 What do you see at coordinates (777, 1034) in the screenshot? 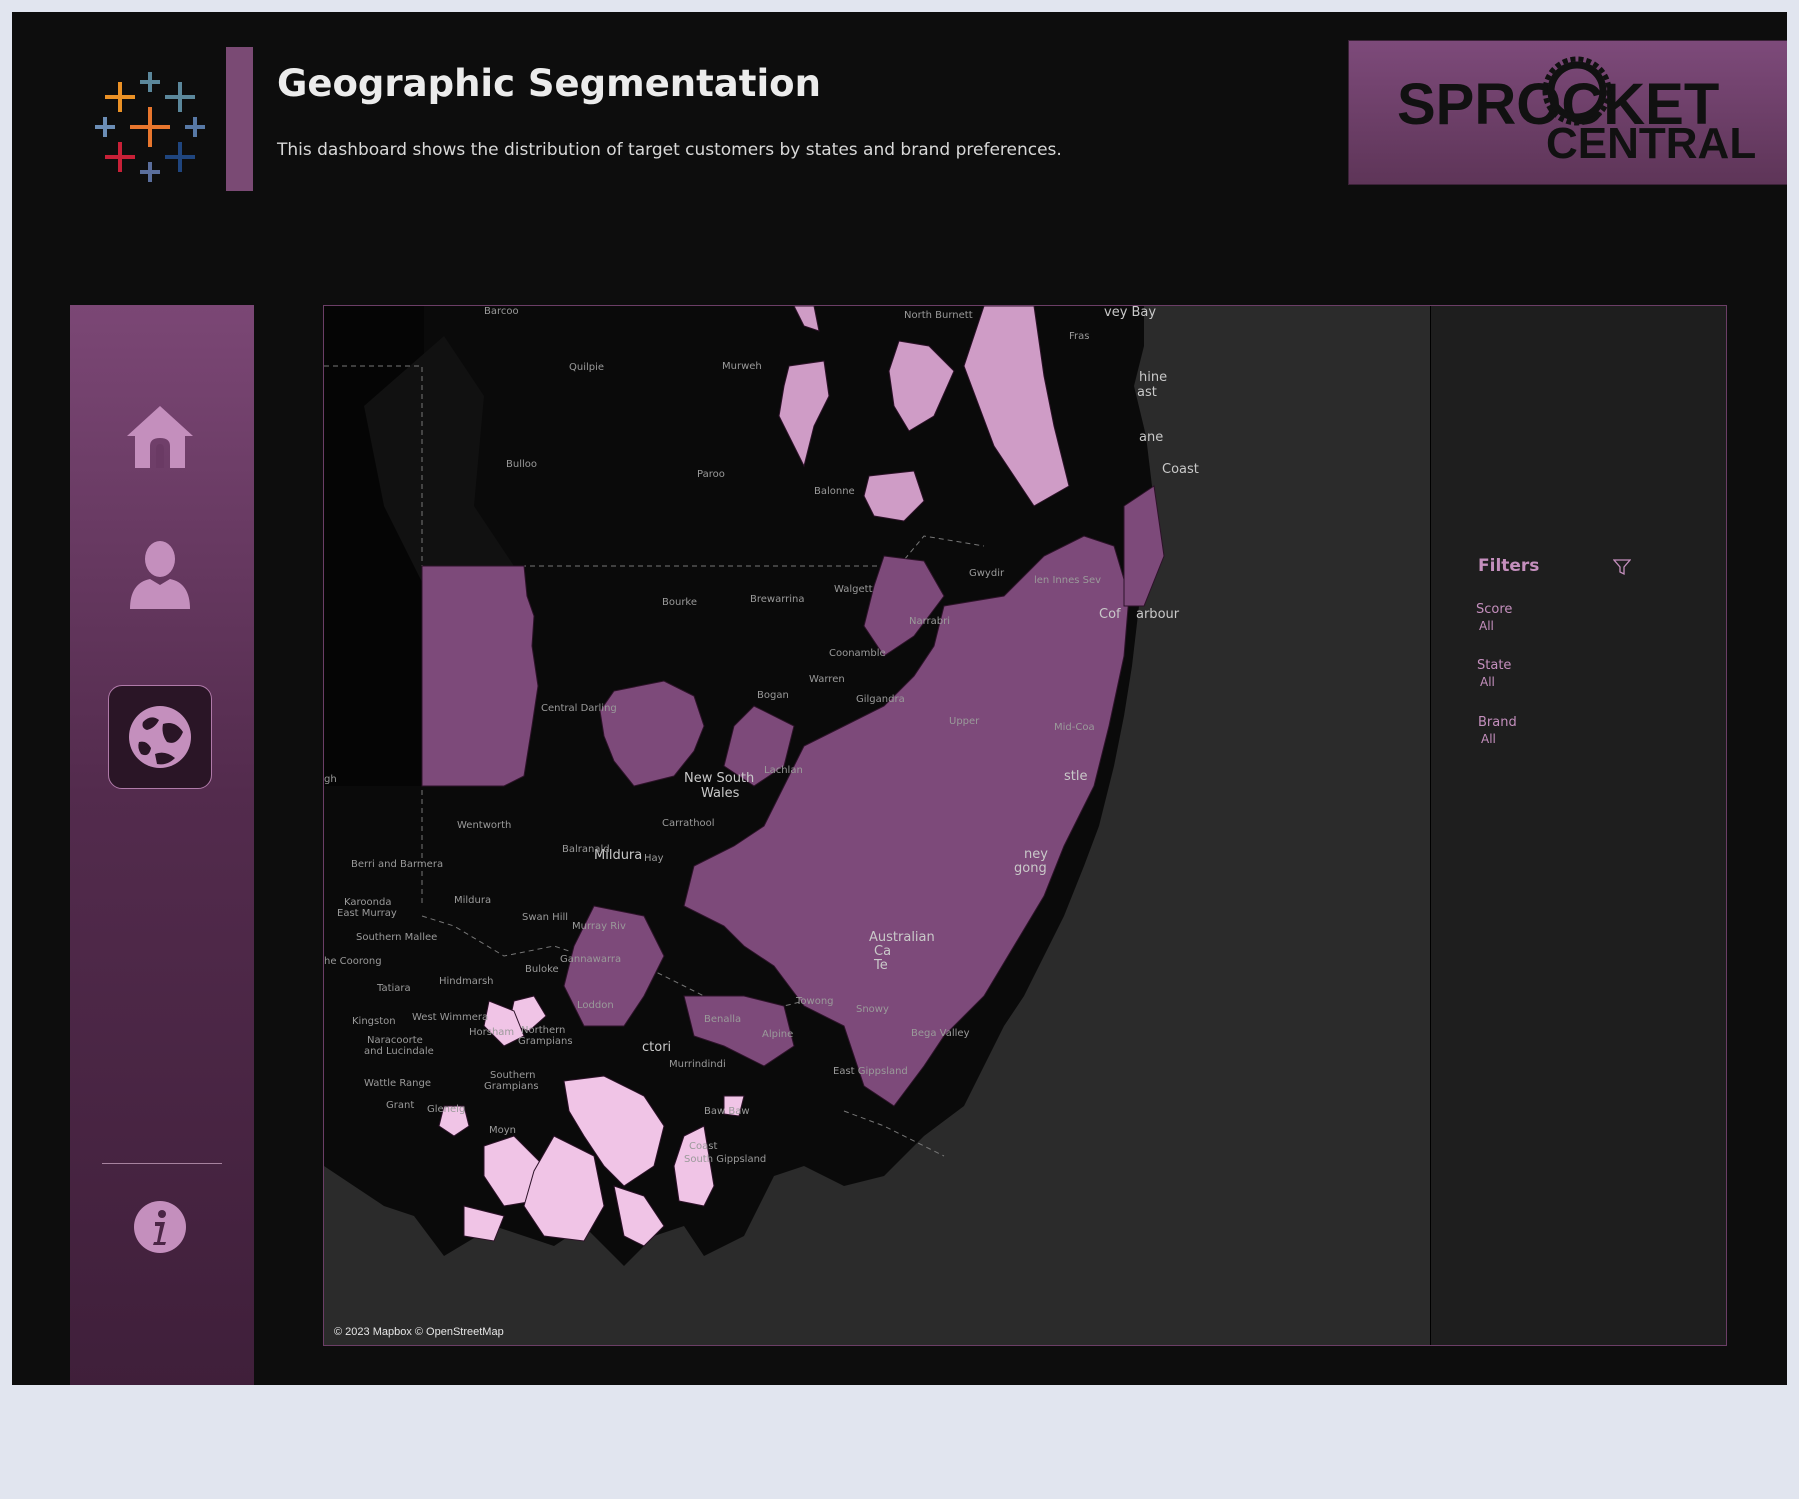
I see `svg-text: Alpine` at bounding box center [777, 1034].